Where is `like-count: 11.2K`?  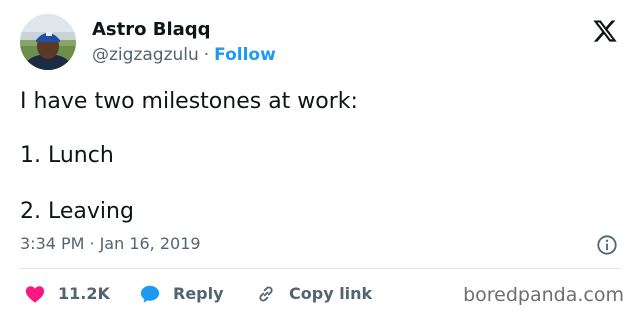 like-count: 11.2K is located at coordinates (84, 293).